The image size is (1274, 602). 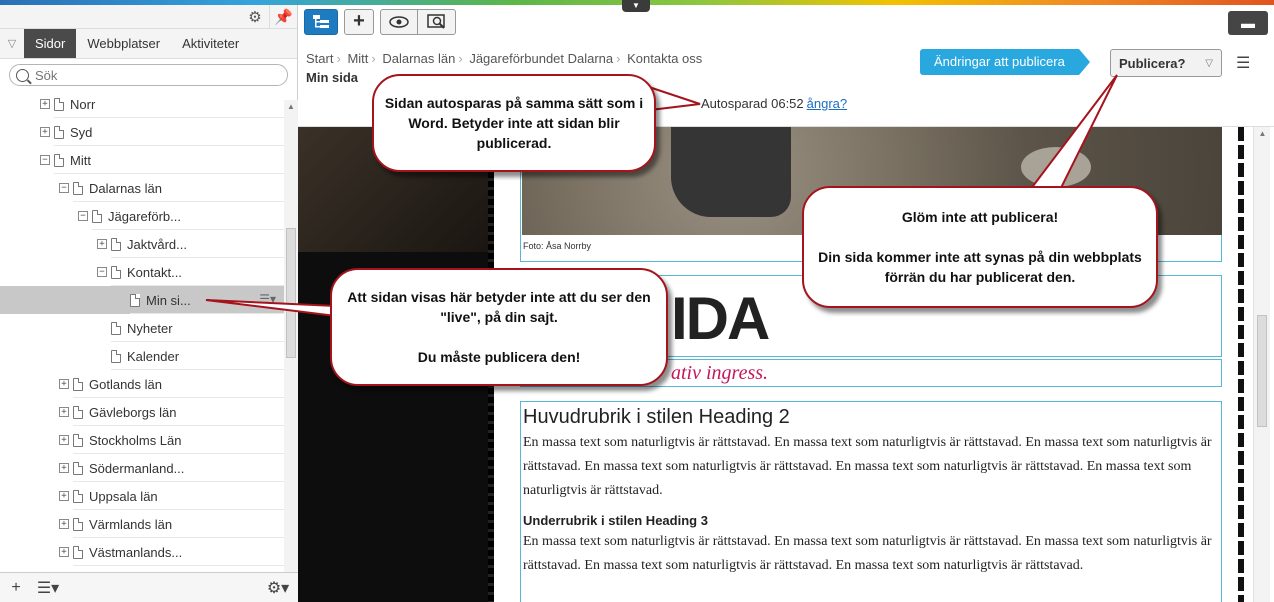 What do you see at coordinates (1245, 63) in the screenshot?
I see `options-list-icon: ☰` at bounding box center [1245, 63].